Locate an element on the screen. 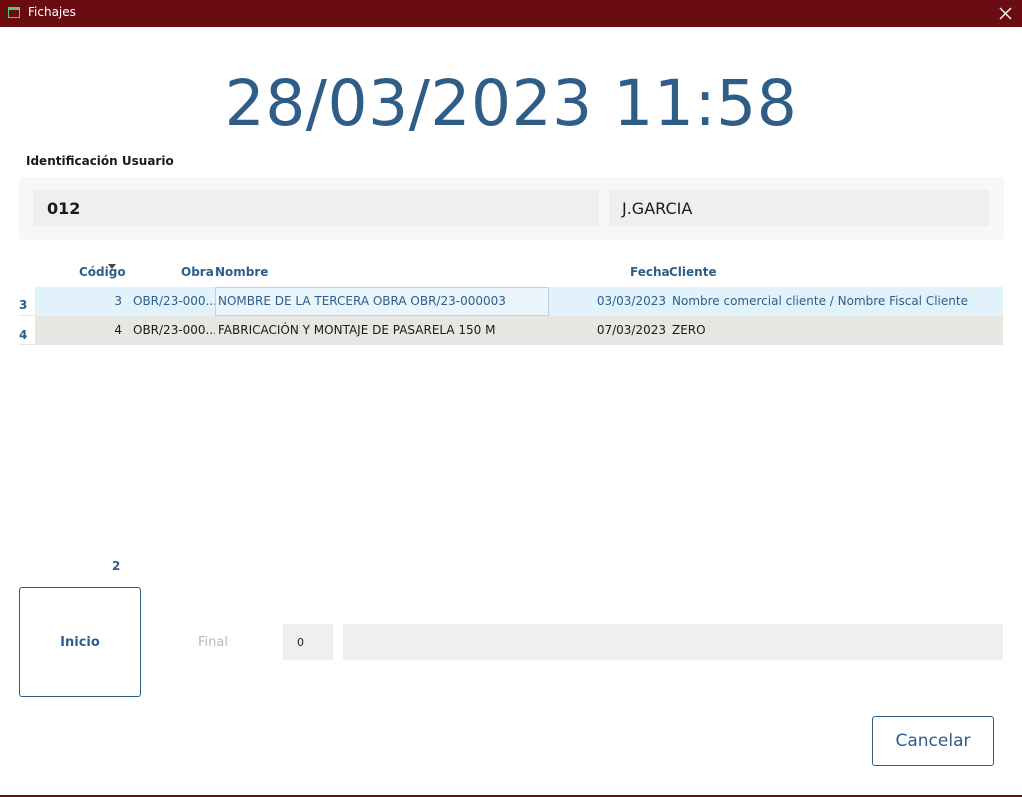 The width and height of the screenshot is (1022, 797). row-indicator: 3 is located at coordinates (23, 305).